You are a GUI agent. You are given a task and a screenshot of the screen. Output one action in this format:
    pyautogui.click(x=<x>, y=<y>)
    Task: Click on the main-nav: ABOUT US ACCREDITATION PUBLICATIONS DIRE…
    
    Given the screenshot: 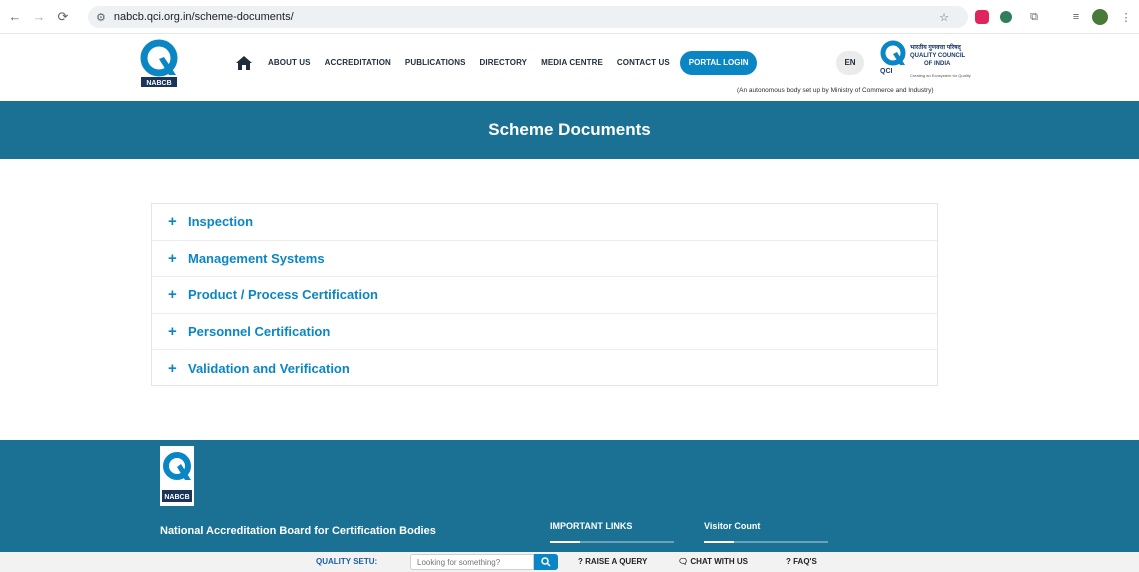 What is the action you would take?
    pyautogui.click(x=513, y=63)
    